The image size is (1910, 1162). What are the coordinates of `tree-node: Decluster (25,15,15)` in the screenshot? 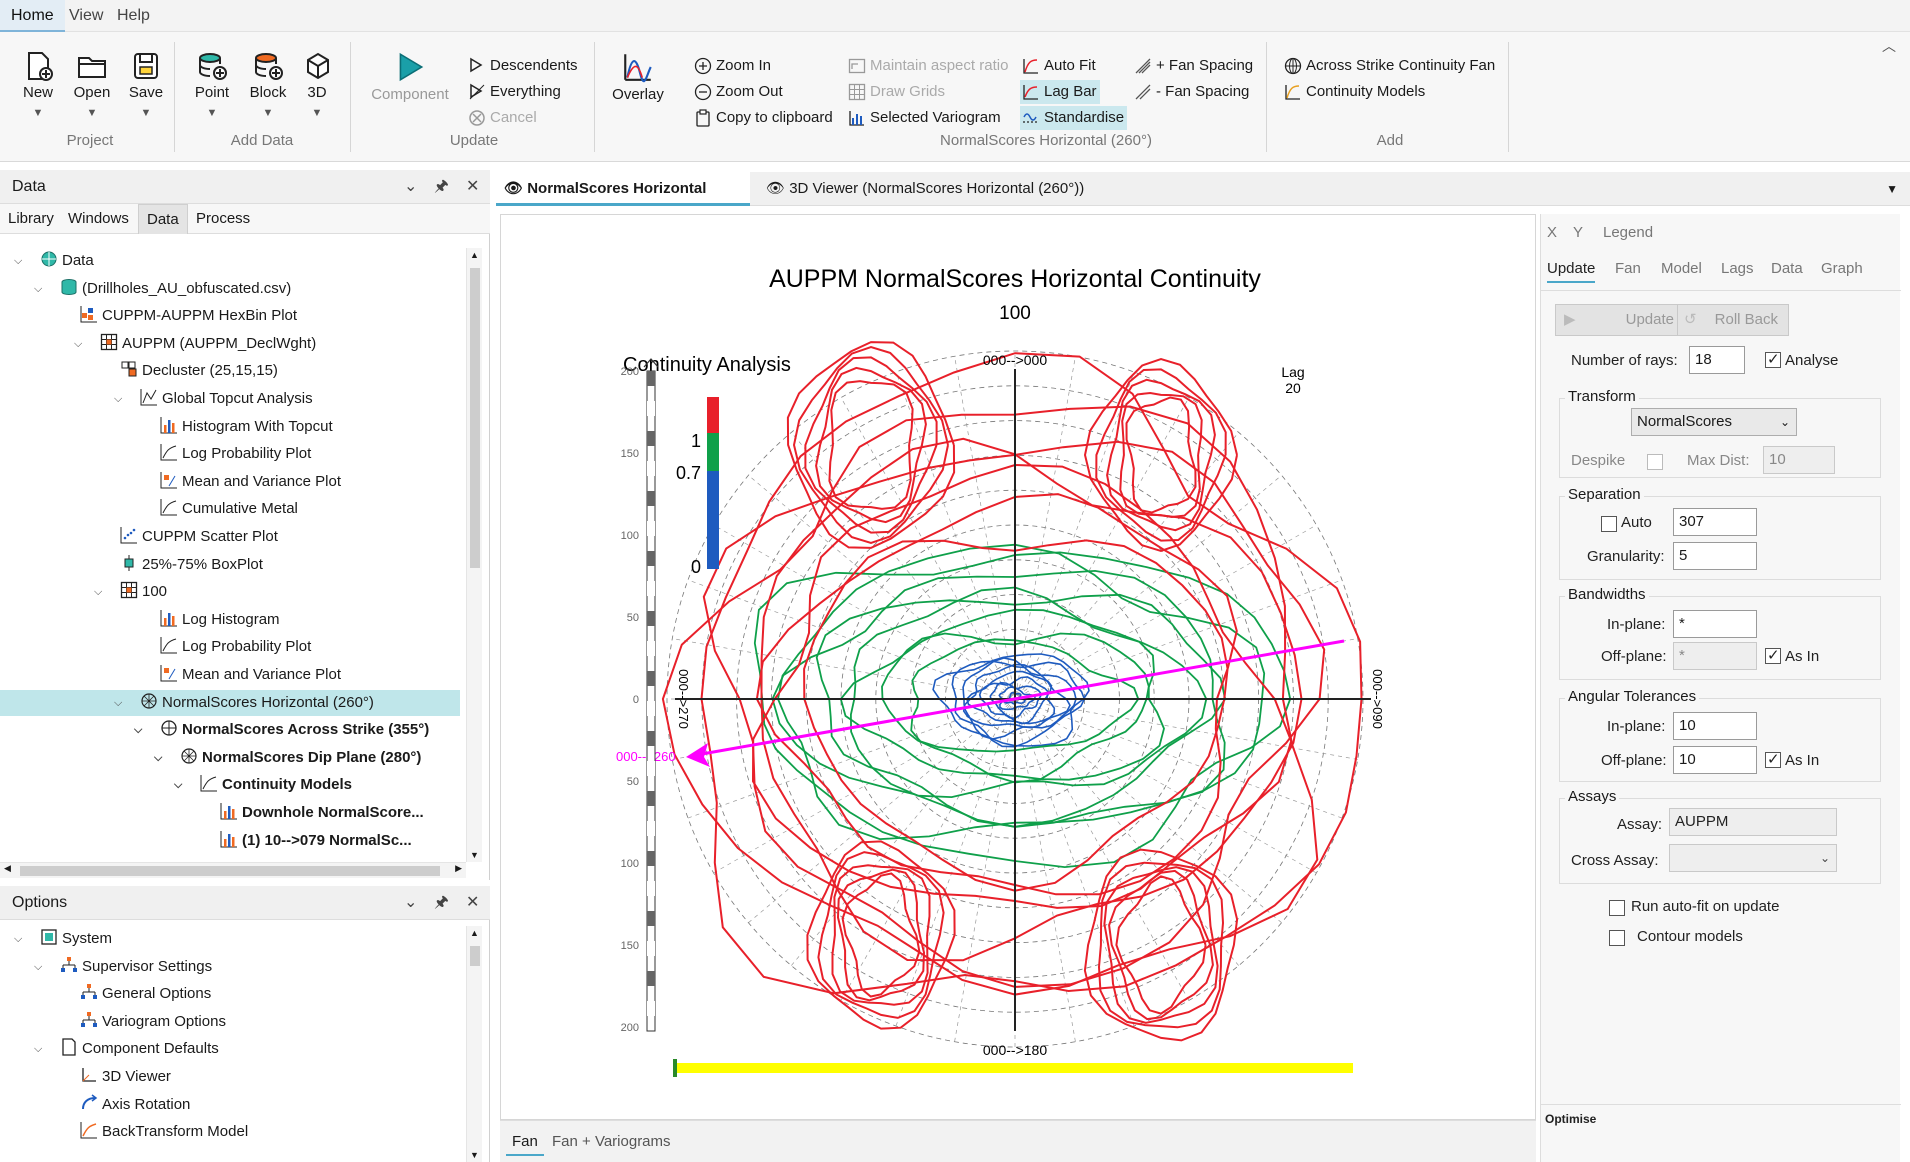 It's located at (230, 371).